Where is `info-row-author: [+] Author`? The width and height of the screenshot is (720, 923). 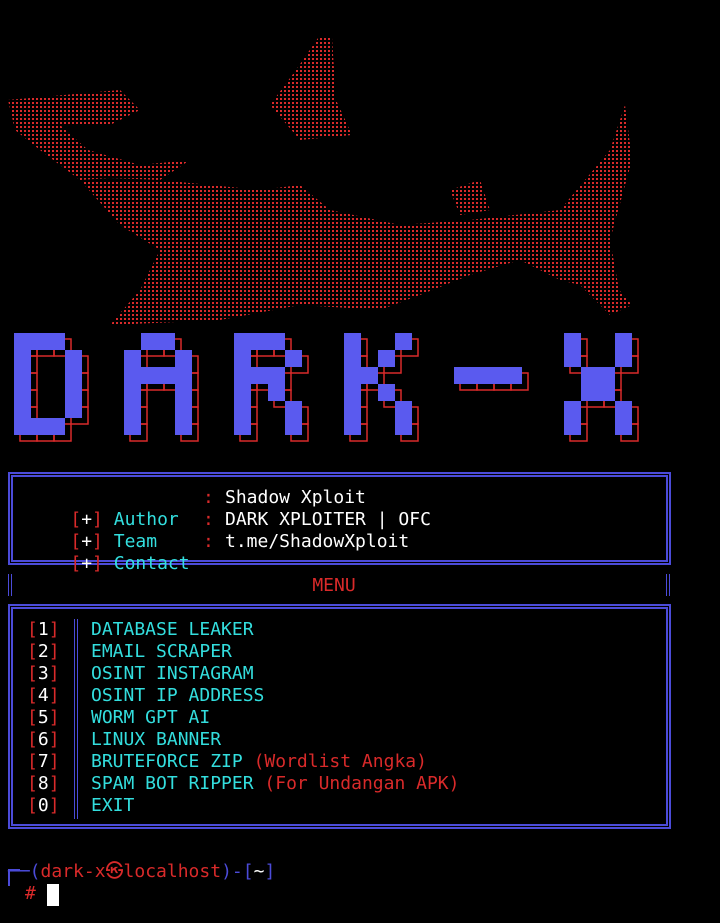 info-row-author: [+] Author is located at coordinates (124, 519).